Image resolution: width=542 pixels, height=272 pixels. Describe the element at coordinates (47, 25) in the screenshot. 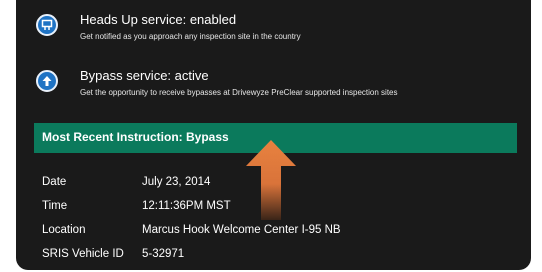

I see `heads-up-icon` at that location.